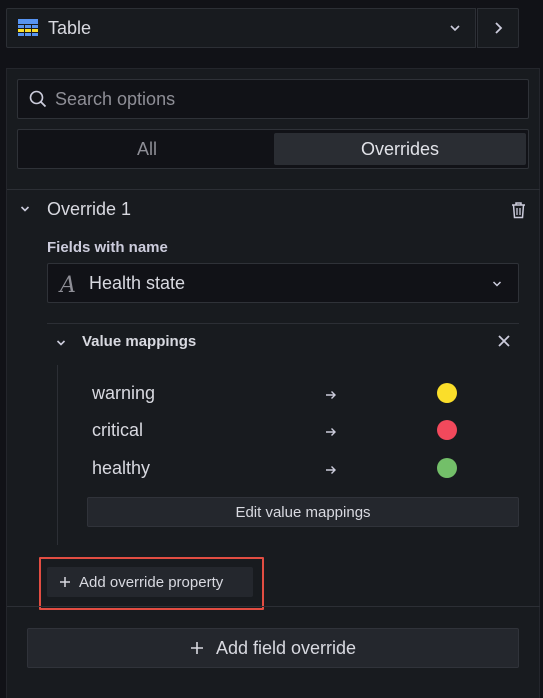 This screenshot has height=698, width=543. I want to click on string-type-icon: A, so click(68, 285).